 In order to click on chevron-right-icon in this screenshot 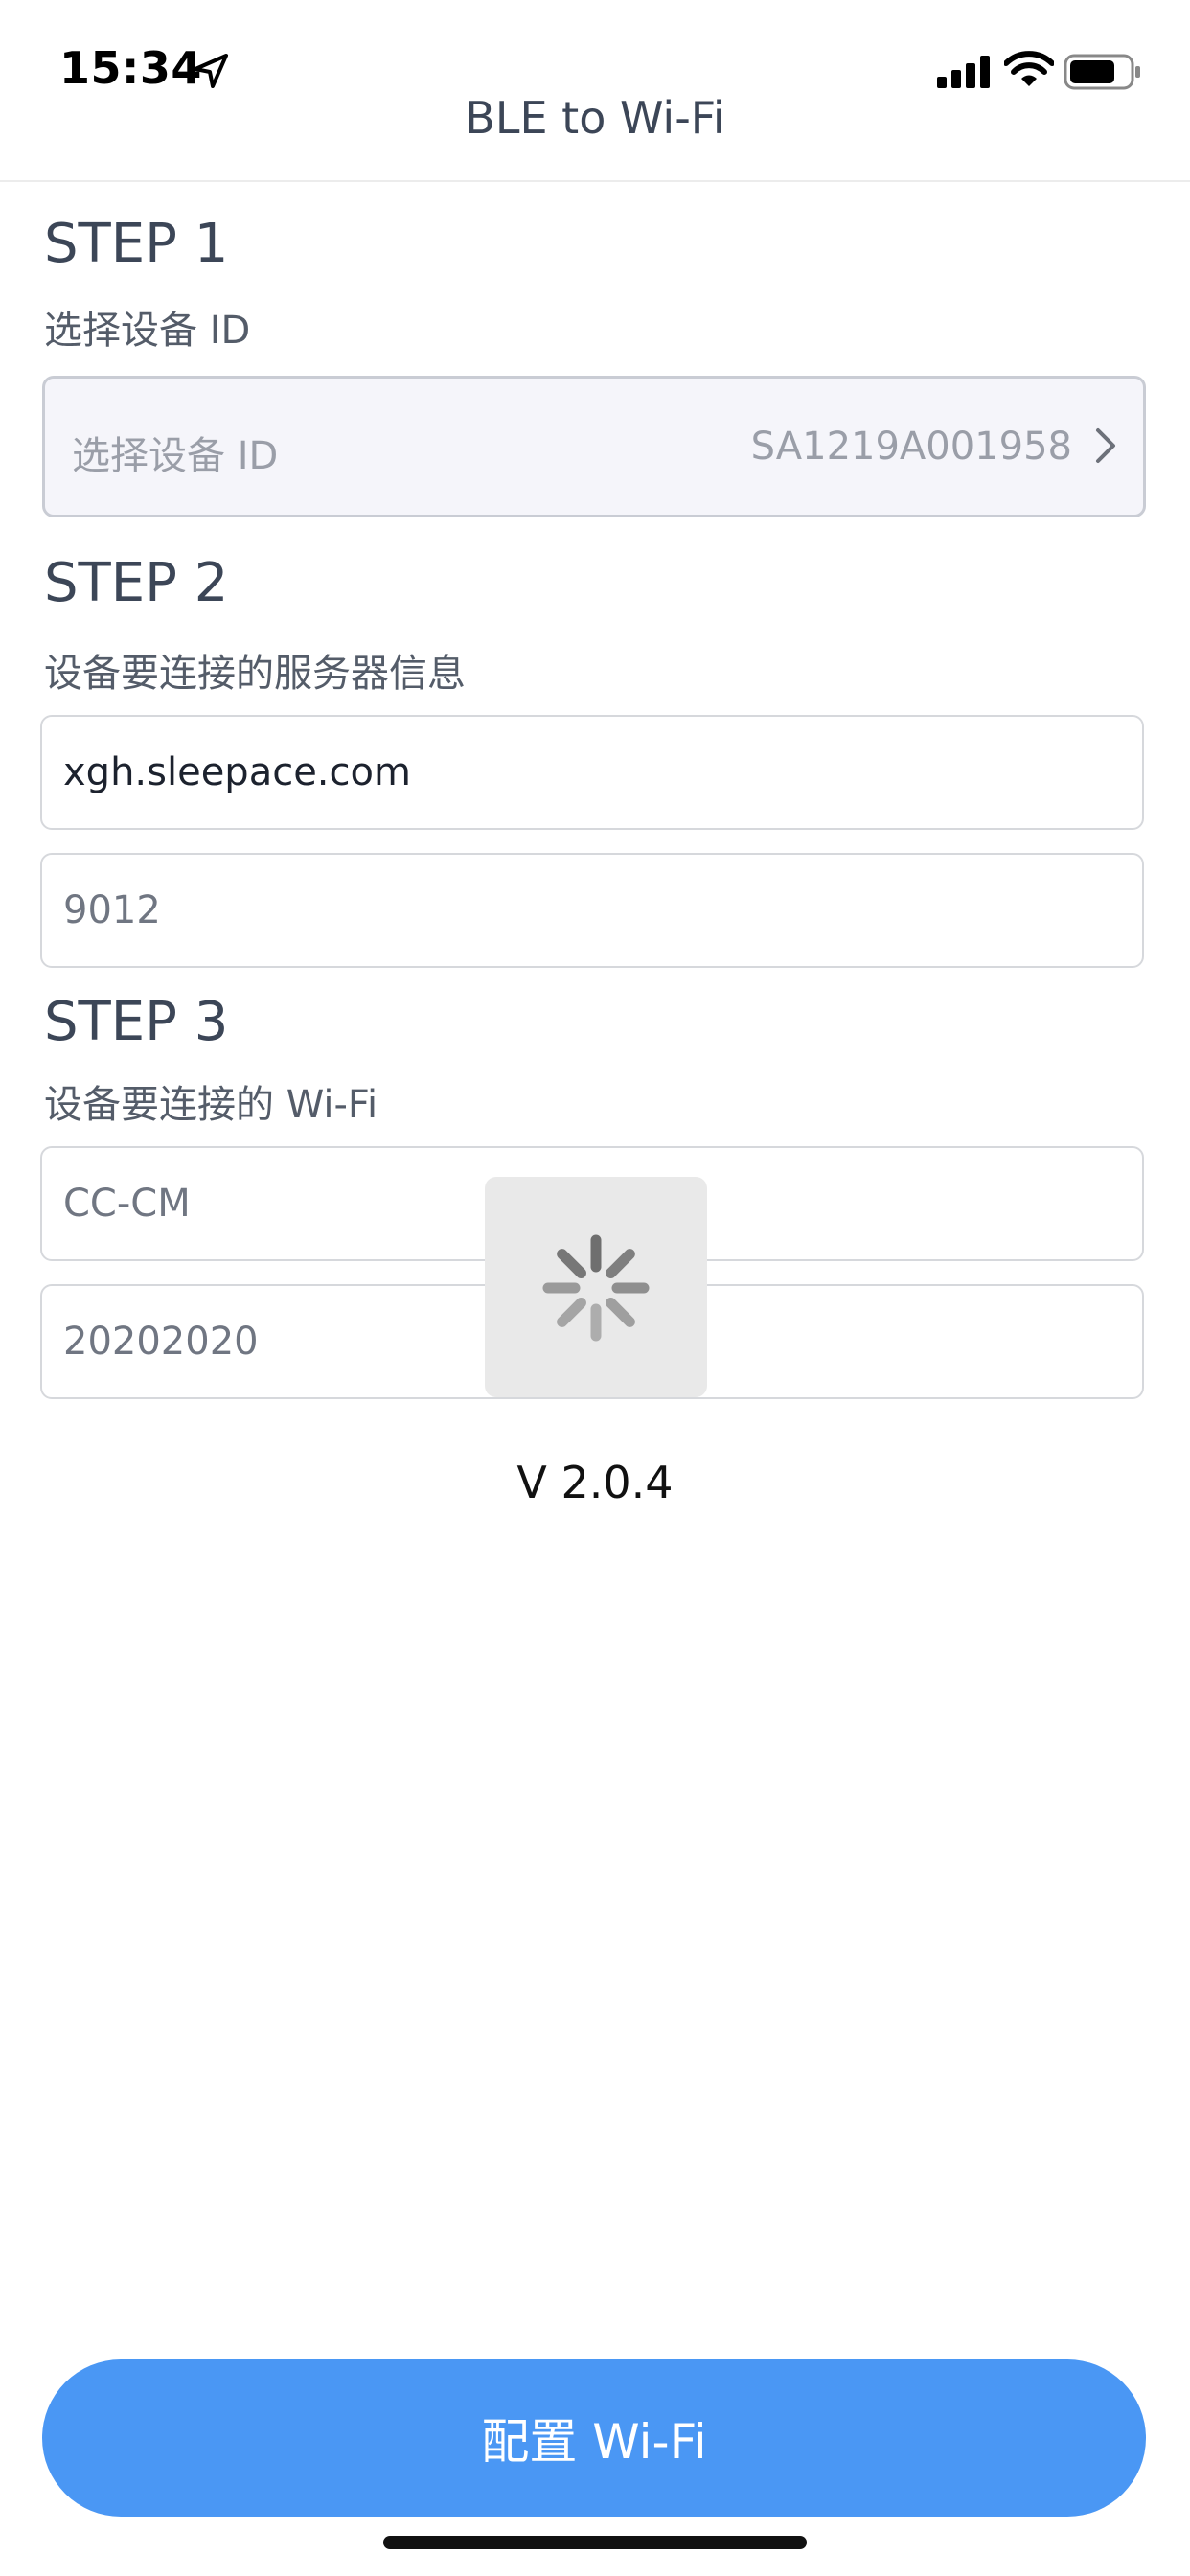, I will do `click(1105, 445)`.